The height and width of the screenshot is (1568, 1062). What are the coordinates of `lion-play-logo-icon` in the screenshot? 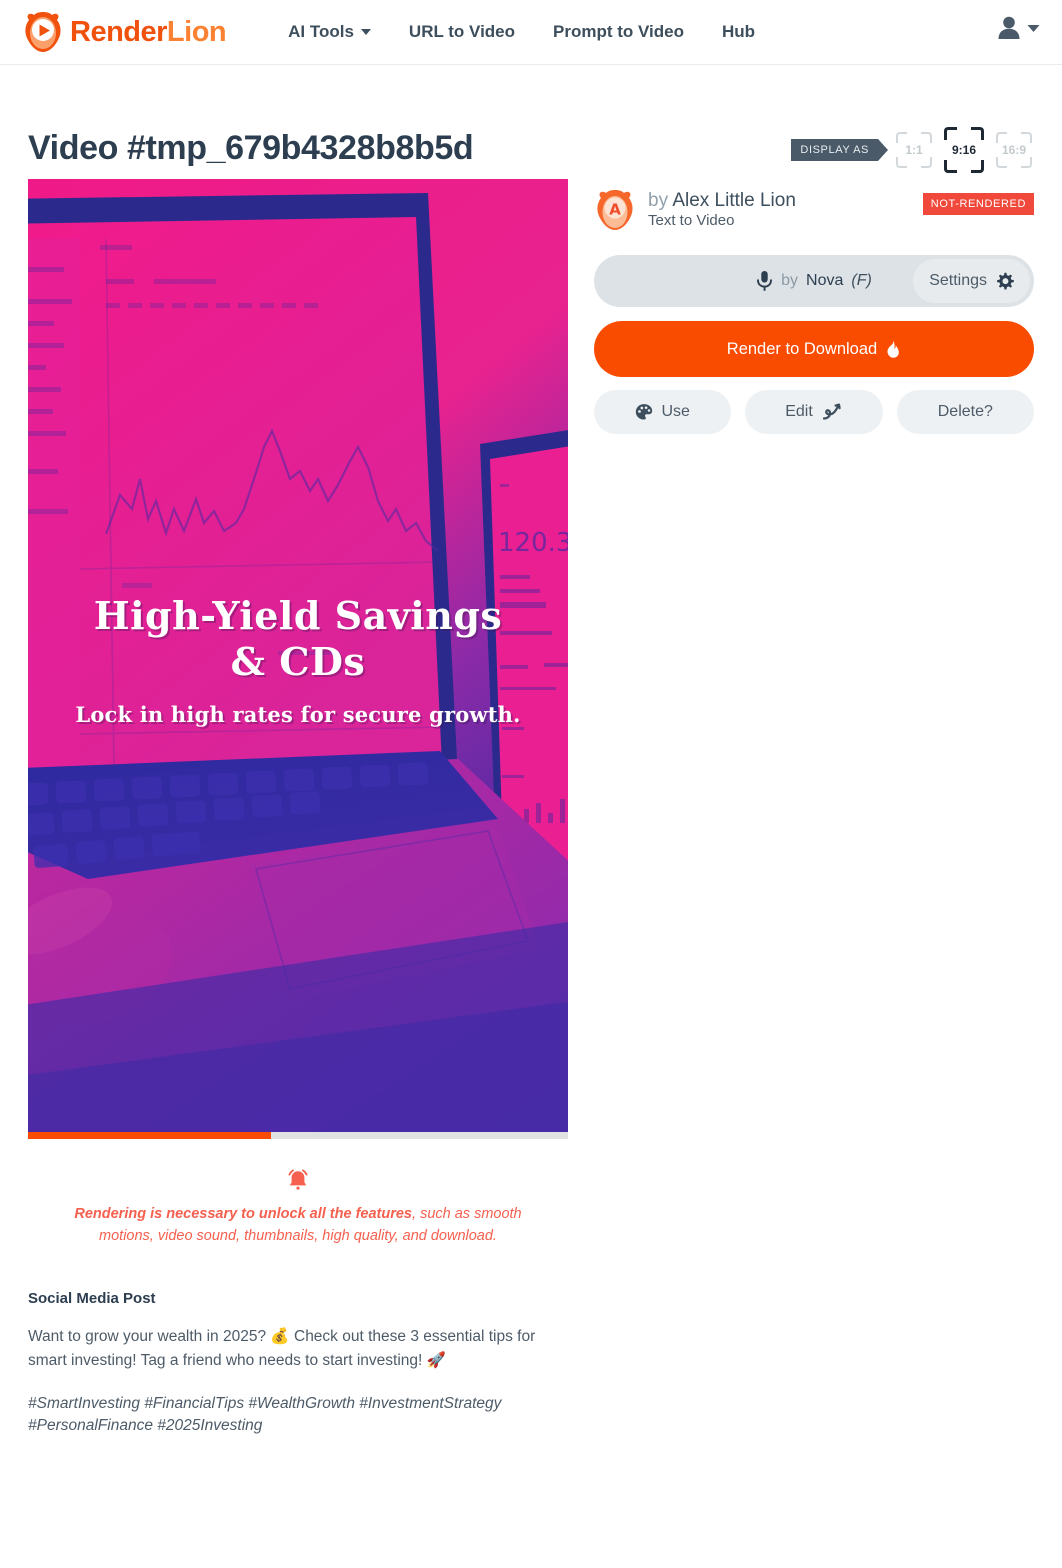 It's located at (43, 32).